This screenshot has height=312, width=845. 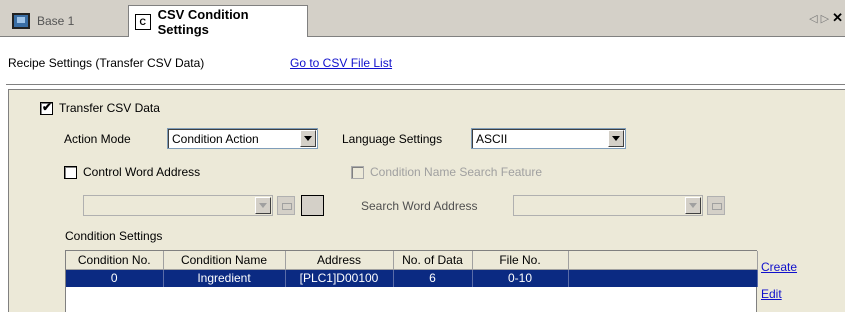 What do you see at coordinates (56, 20) in the screenshot?
I see `tab-label: Base 1` at bounding box center [56, 20].